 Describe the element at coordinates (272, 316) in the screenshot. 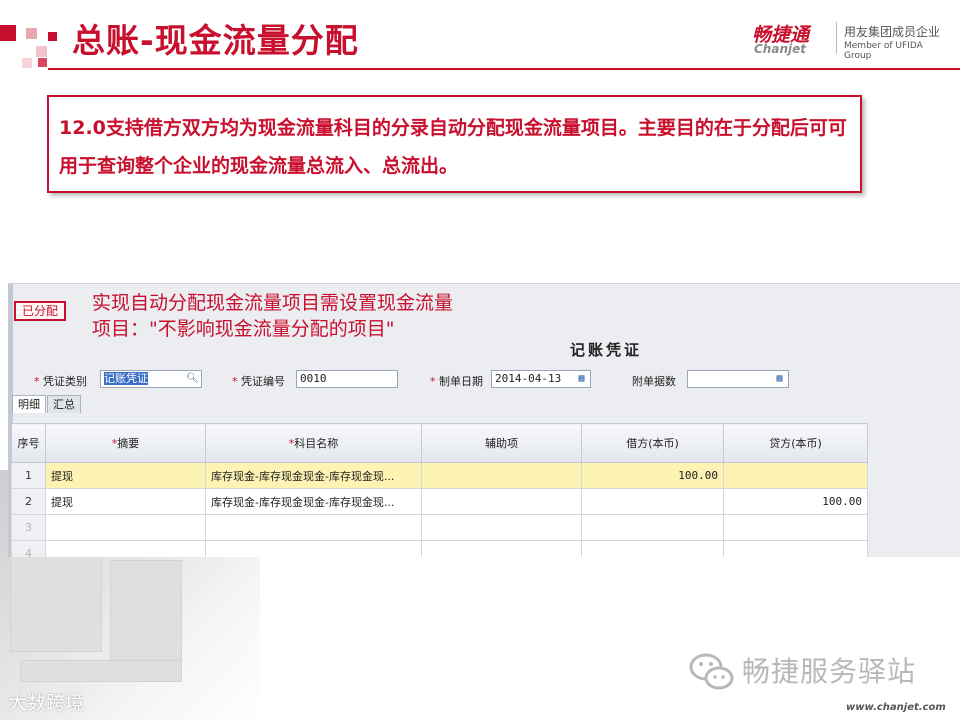

I see `annotation-text: 实现自动分配现金流量项目需设置现金流量 项目："不影响现金流量分配的项目"` at that location.